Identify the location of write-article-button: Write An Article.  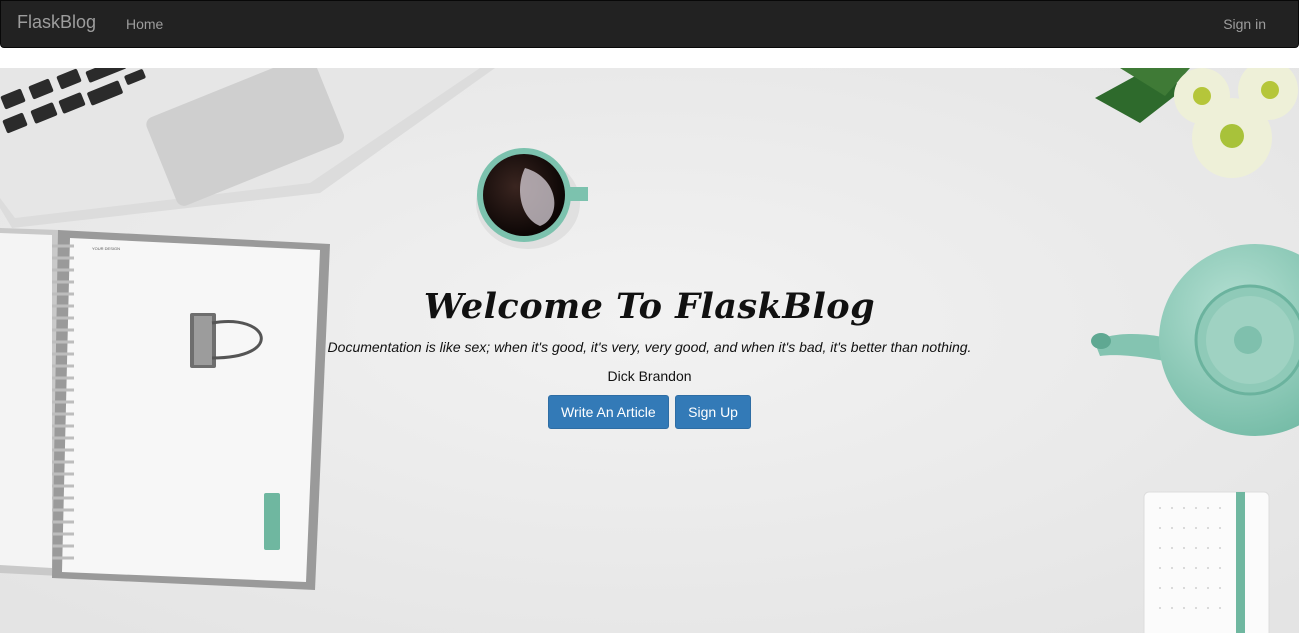
(608, 412).